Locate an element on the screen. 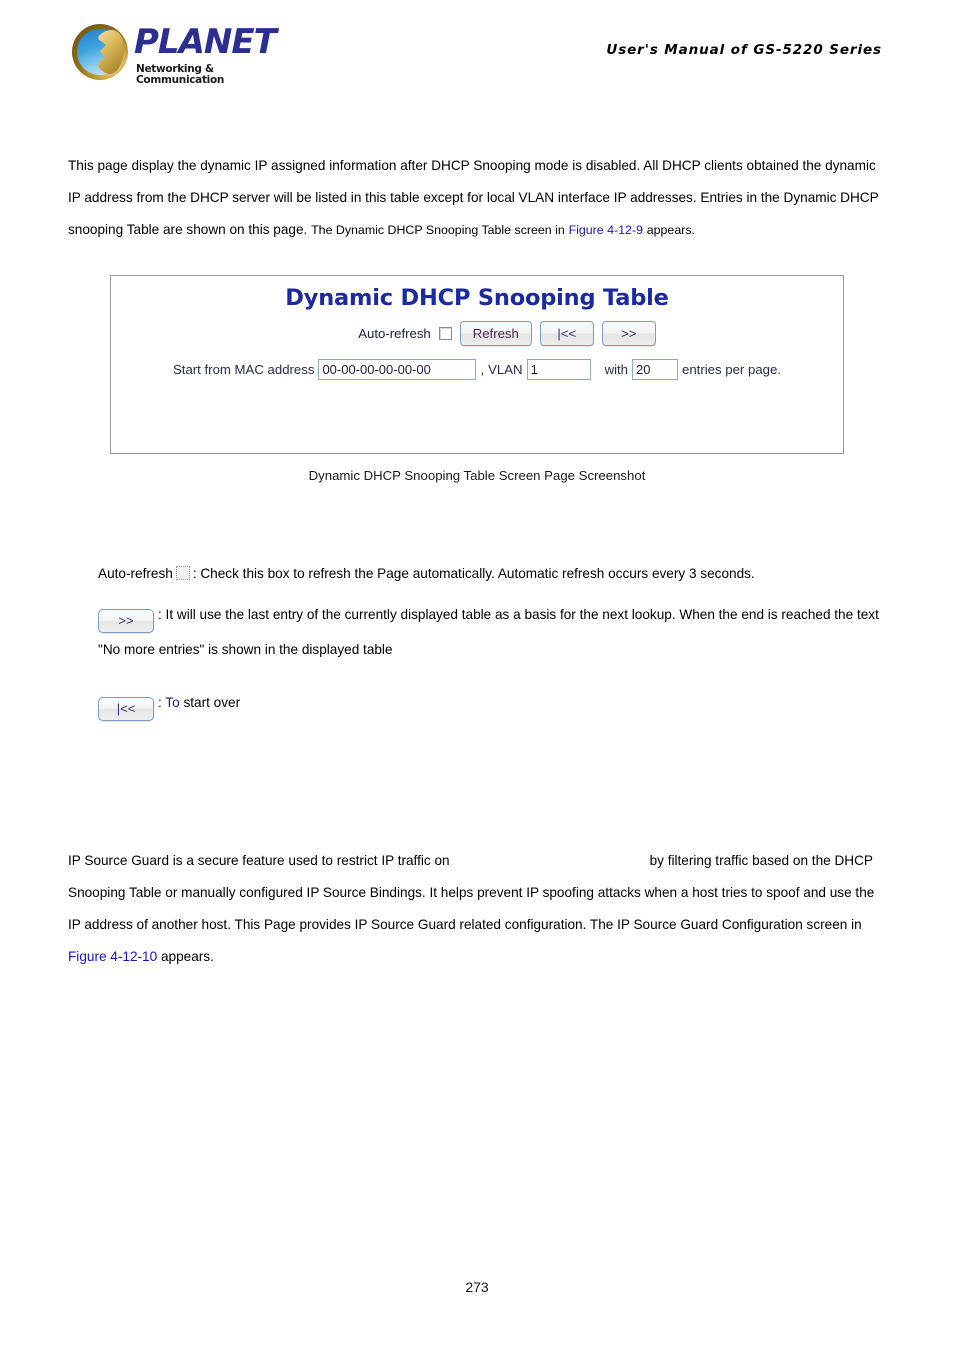 This screenshot has width=954, height=1350. ipsg-text-part3: appears. is located at coordinates (187, 956).